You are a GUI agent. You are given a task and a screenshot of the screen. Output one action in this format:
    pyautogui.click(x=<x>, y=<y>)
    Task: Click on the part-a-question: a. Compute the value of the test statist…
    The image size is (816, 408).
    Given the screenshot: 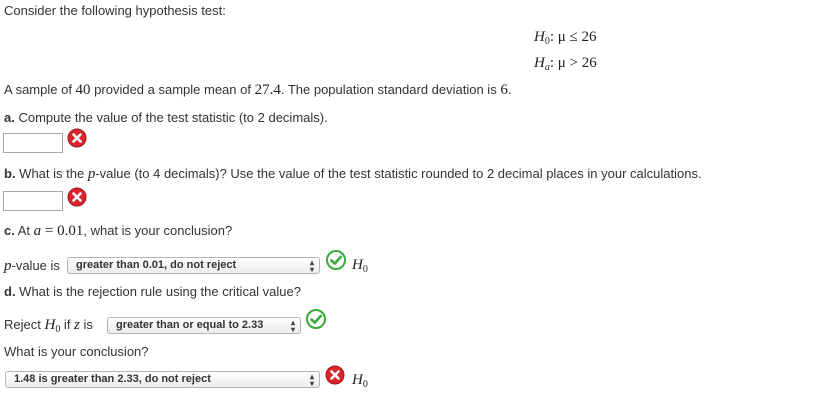 What is the action you would take?
    pyautogui.click(x=166, y=117)
    